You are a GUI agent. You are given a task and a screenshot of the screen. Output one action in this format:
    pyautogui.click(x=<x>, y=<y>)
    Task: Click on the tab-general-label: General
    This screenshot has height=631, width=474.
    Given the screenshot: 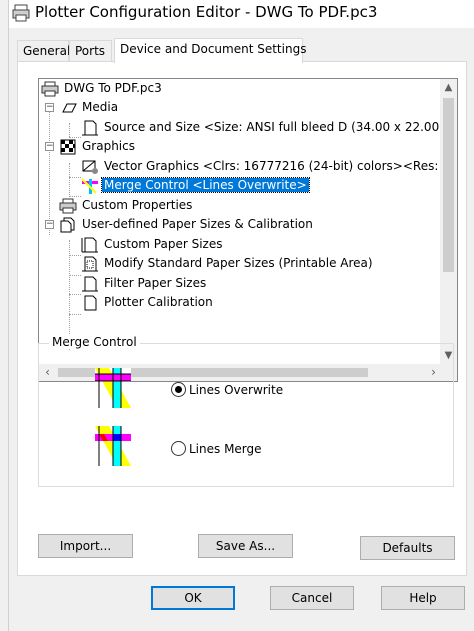 What is the action you would take?
    pyautogui.click(x=47, y=51)
    